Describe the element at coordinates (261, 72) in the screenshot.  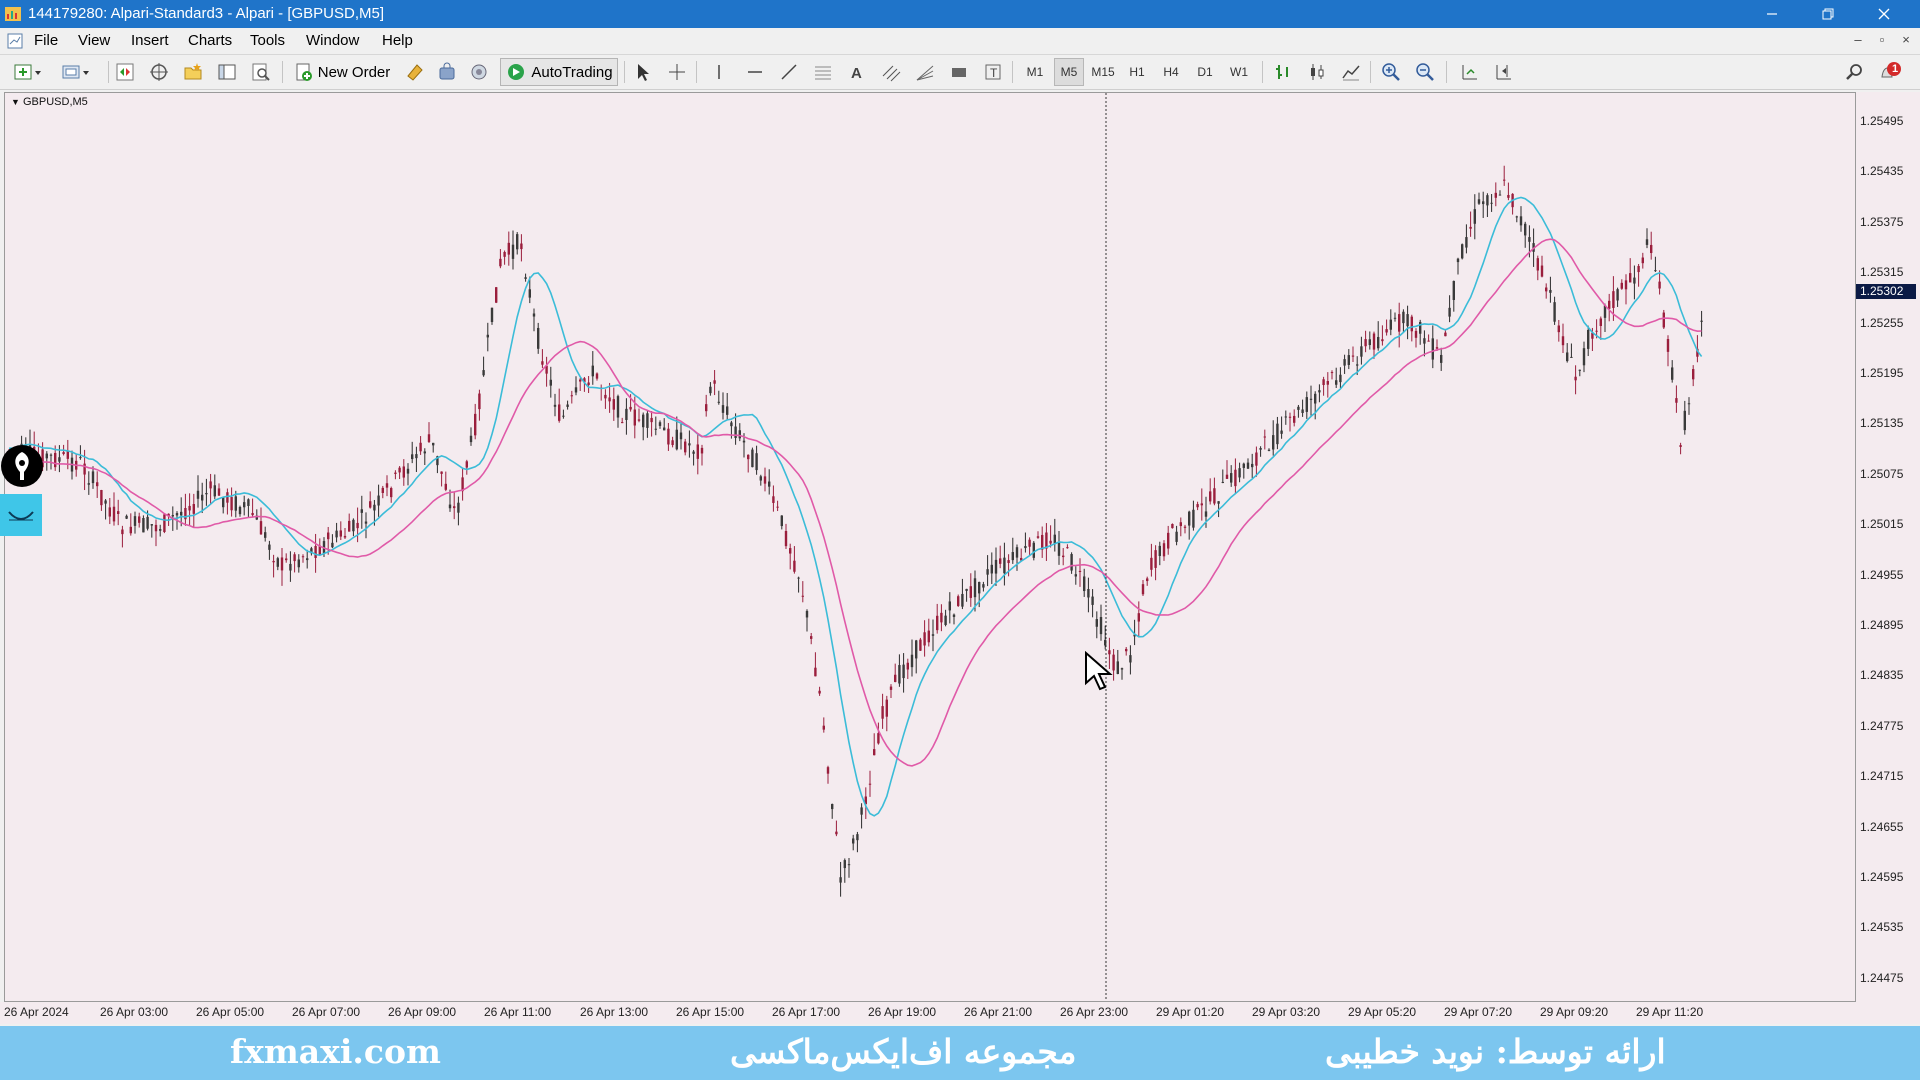
I see `strategy-tester-button` at that location.